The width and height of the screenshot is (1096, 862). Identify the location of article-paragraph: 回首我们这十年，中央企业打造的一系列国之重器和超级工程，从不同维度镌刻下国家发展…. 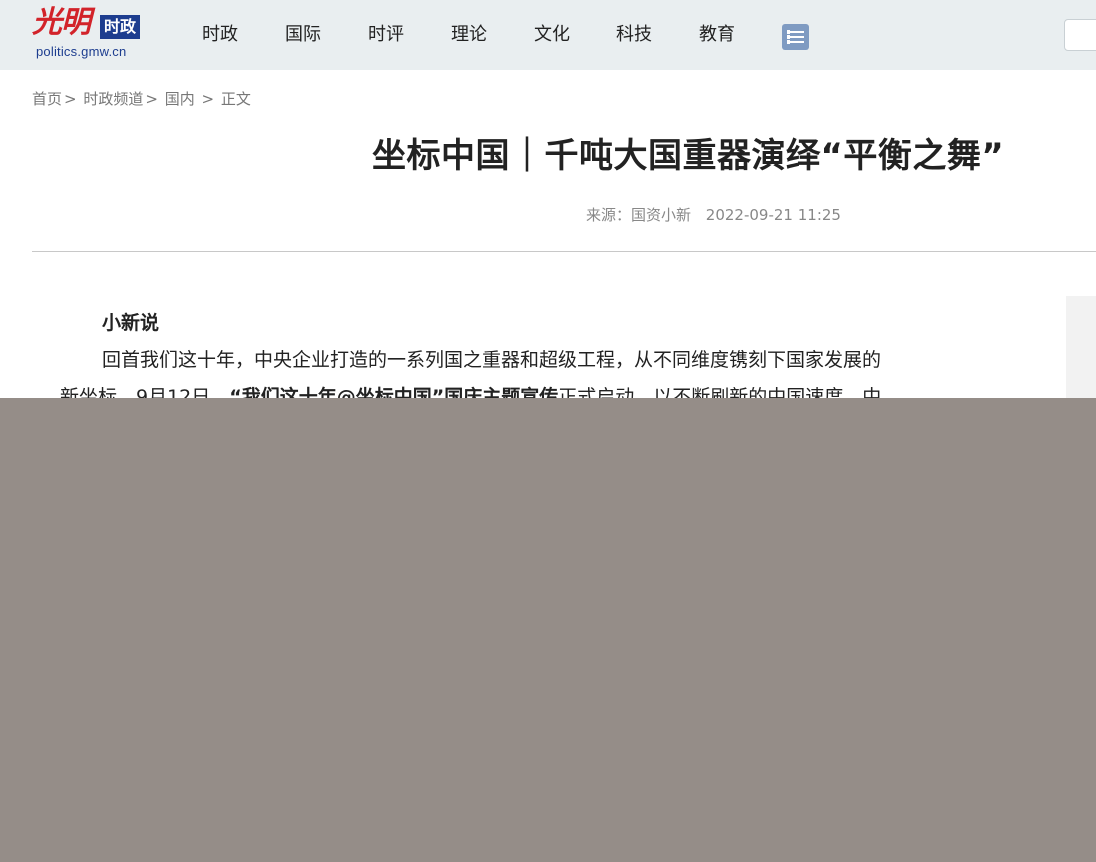
(492, 360).